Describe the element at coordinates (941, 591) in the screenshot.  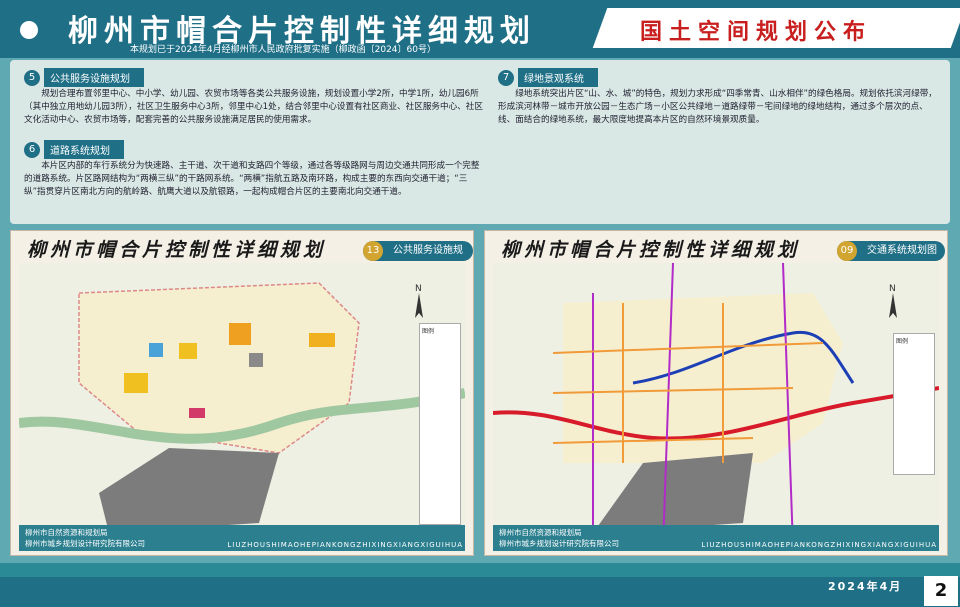
I see `page-number: 2` at that location.